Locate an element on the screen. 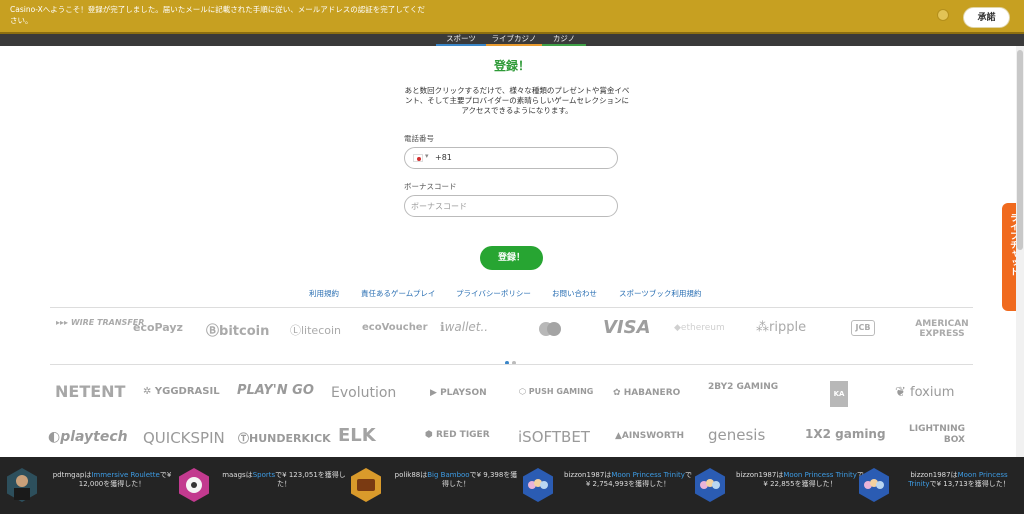  scrollbar-thumb is located at coordinates (1020, 150).